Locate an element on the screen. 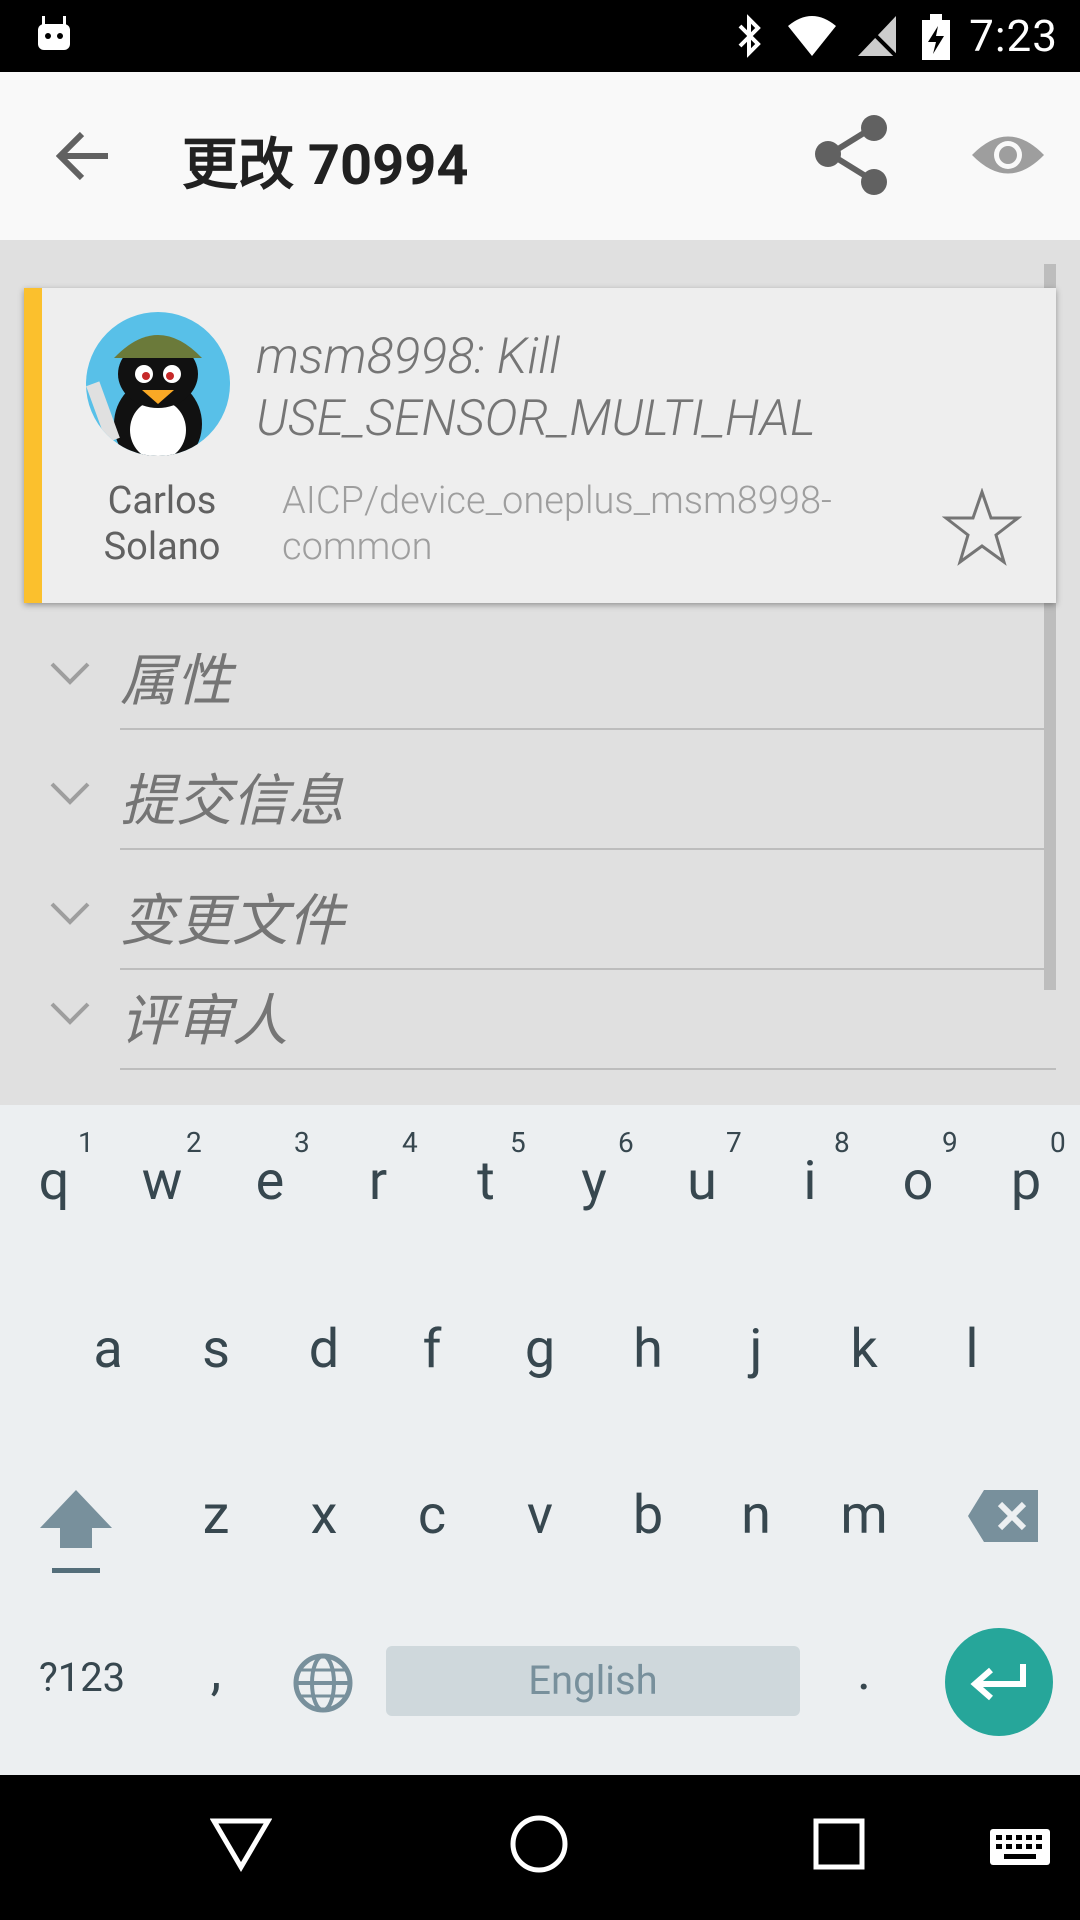  key-z: z is located at coordinates (216, 1515).